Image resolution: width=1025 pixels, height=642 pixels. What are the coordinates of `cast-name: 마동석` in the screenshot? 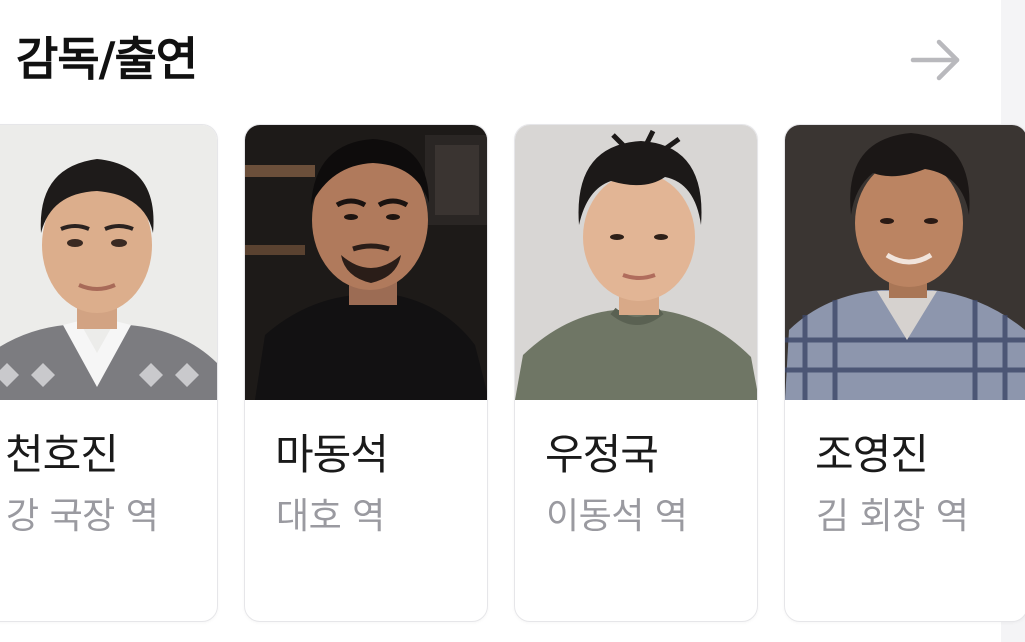 It's located at (332, 454).